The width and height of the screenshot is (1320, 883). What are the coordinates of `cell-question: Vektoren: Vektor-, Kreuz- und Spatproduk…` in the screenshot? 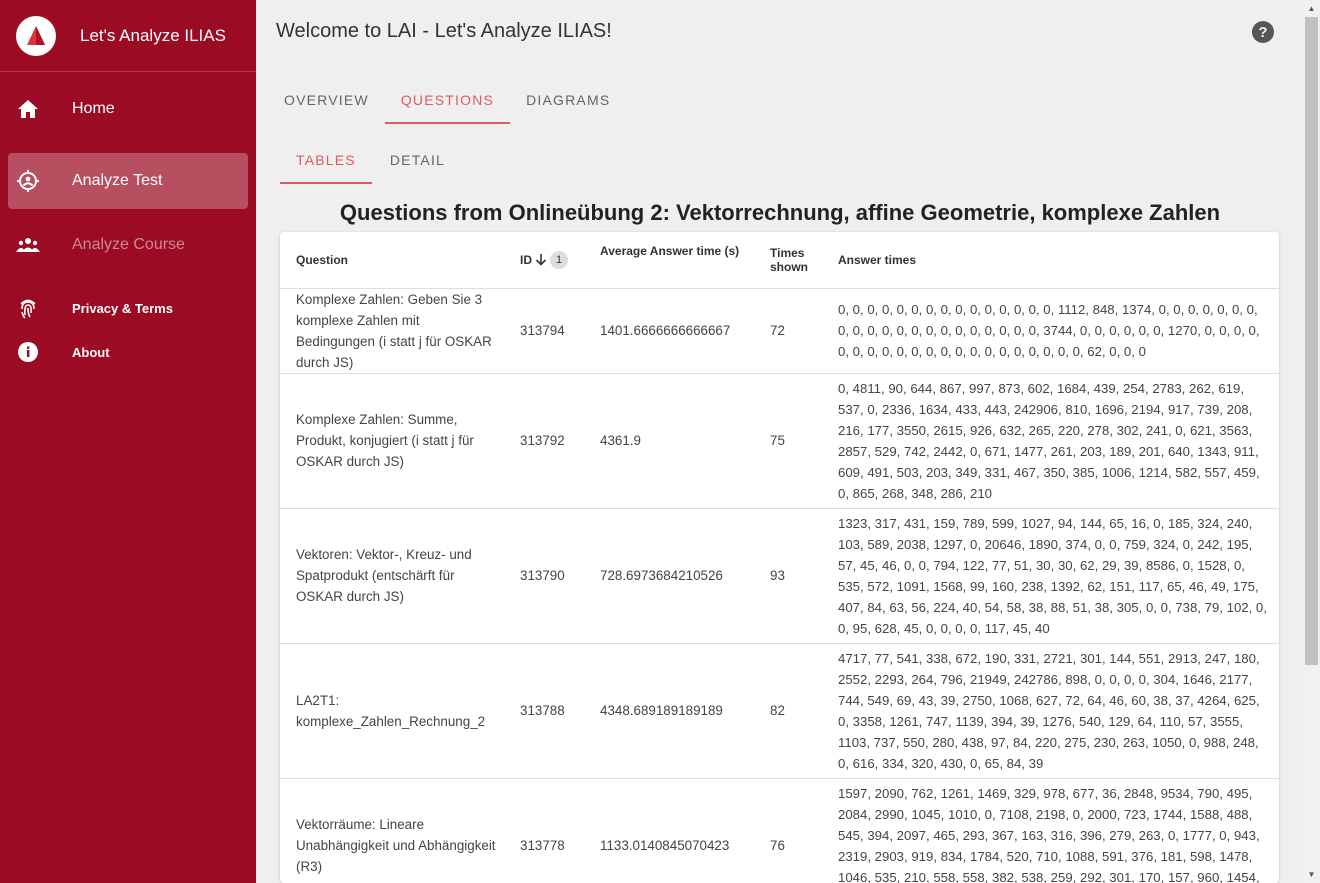 It's located at (392, 576).